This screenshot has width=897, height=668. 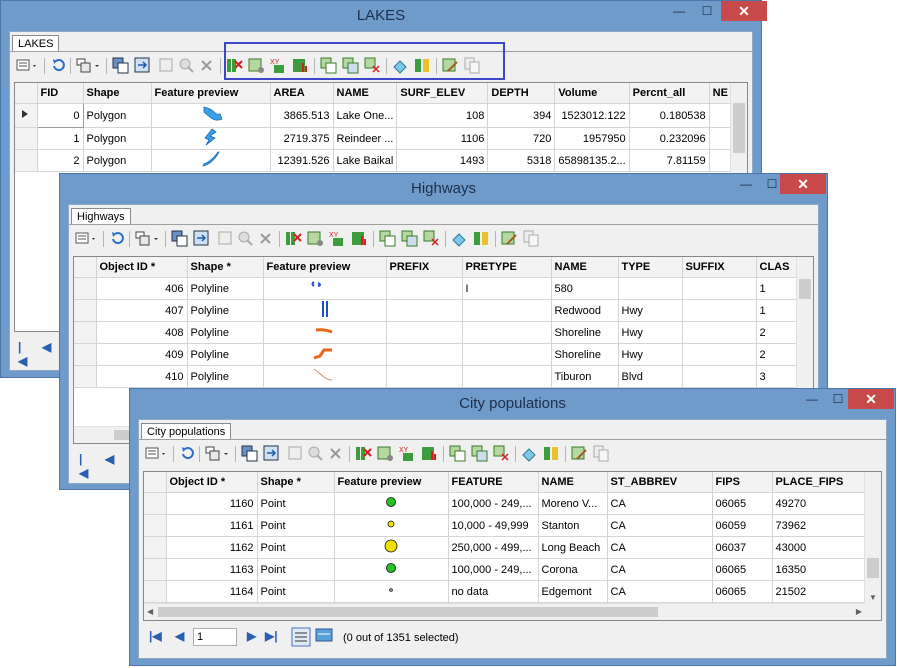 I want to click on next-record-icon: ▶, so click(x=251, y=636).